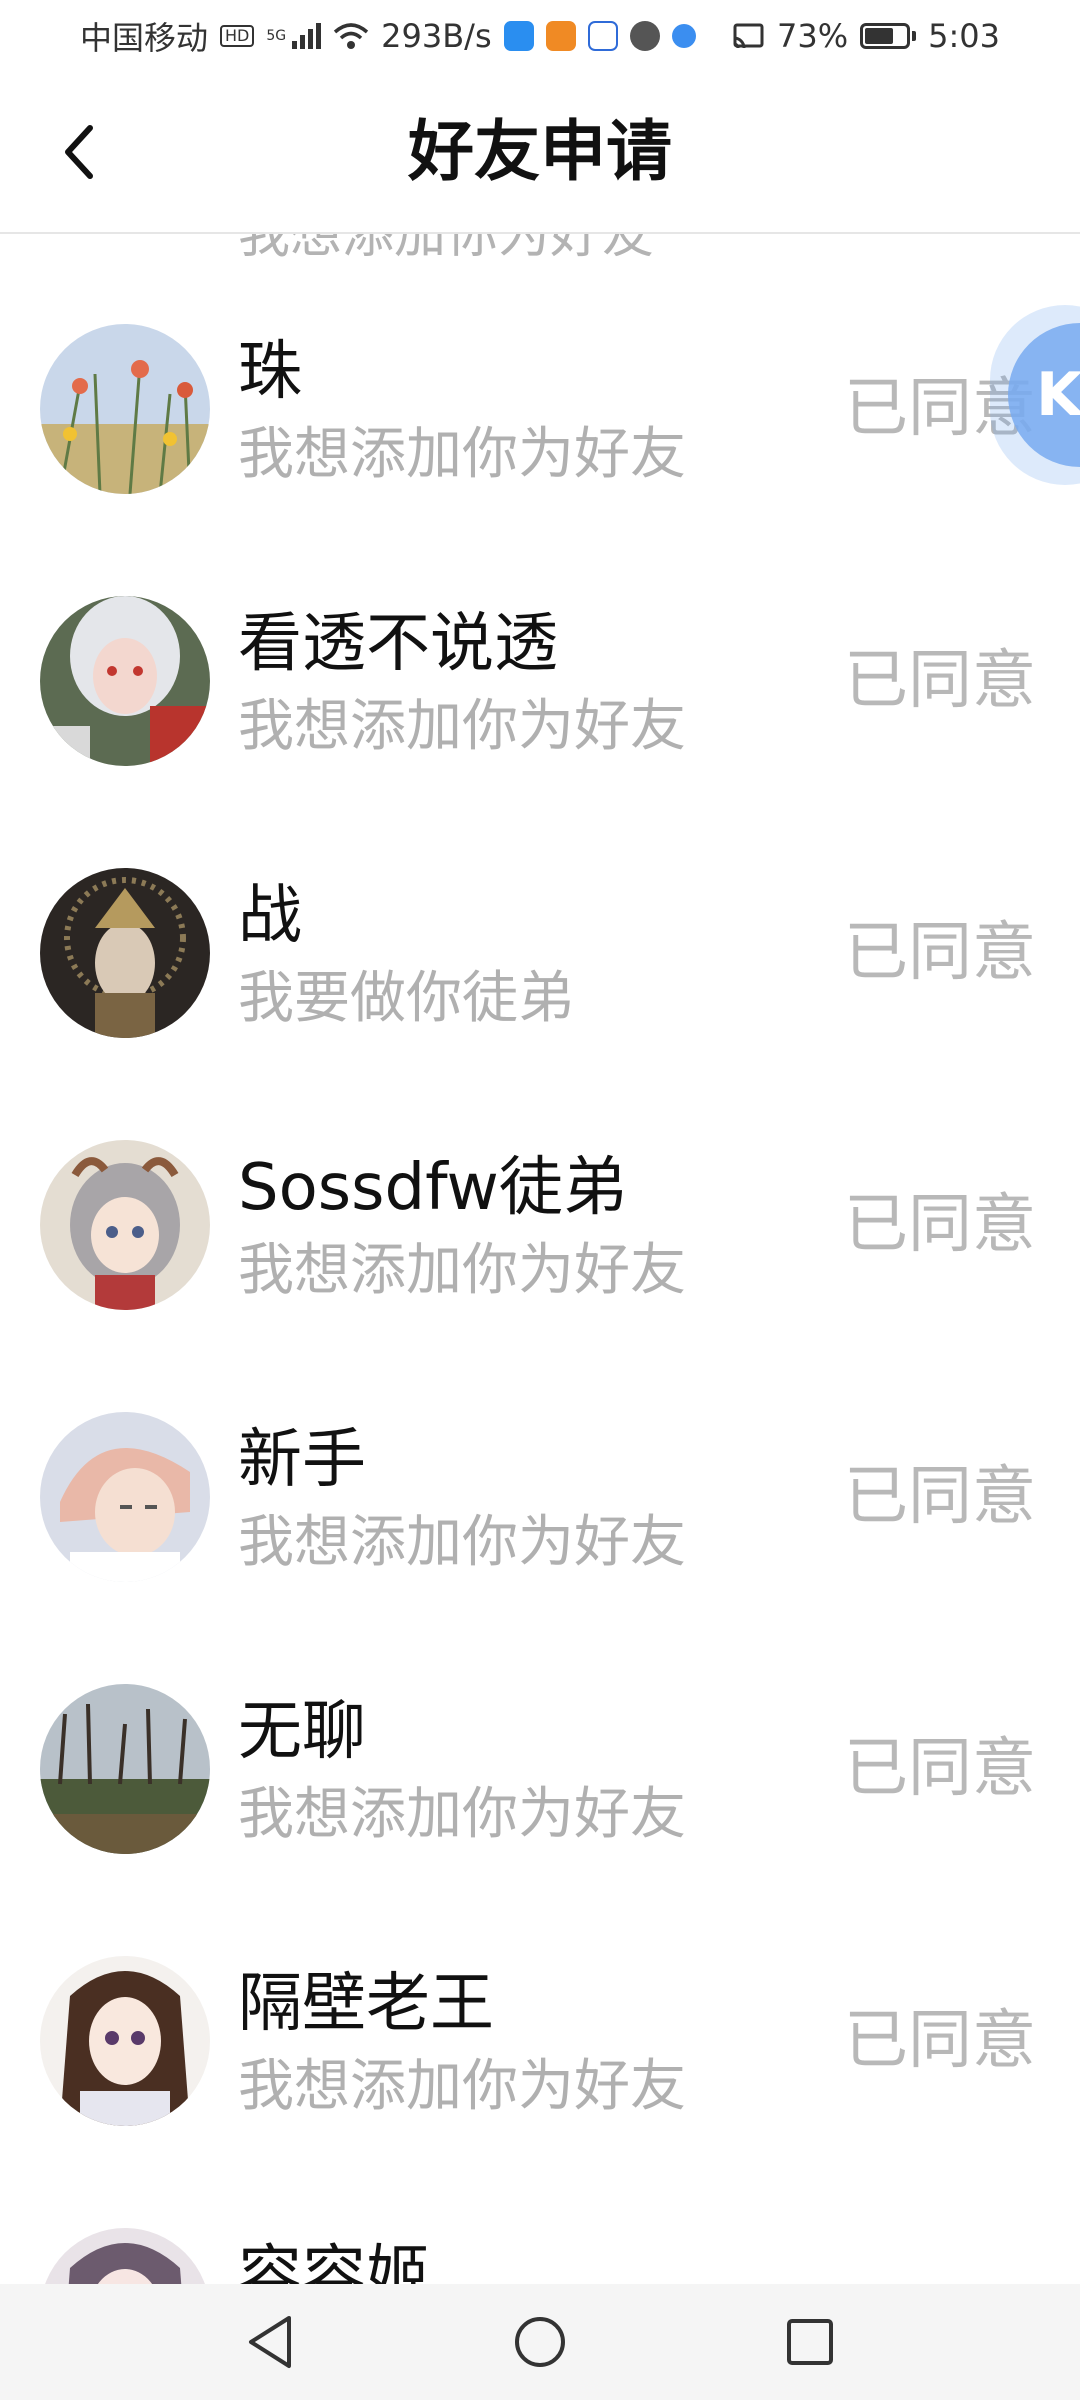  What do you see at coordinates (518, 36) in the screenshot?
I see `weather-icon` at bounding box center [518, 36].